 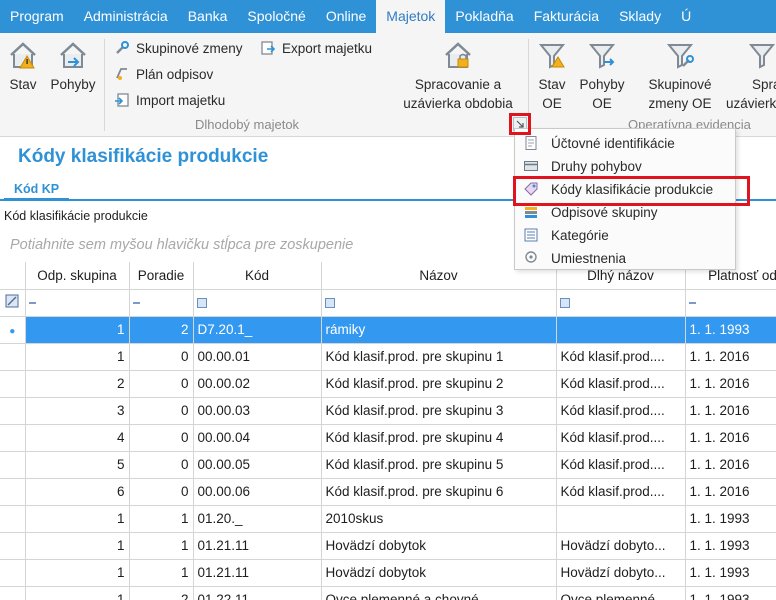 What do you see at coordinates (161, 330) in the screenshot?
I see `cell-poradie: 2` at bounding box center [161, 330].